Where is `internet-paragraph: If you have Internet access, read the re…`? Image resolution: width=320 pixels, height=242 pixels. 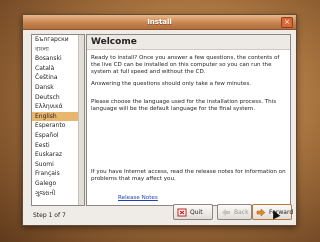
internet-paragraph: If you have Internet access, read the re… is located at coordinates (188, 176).